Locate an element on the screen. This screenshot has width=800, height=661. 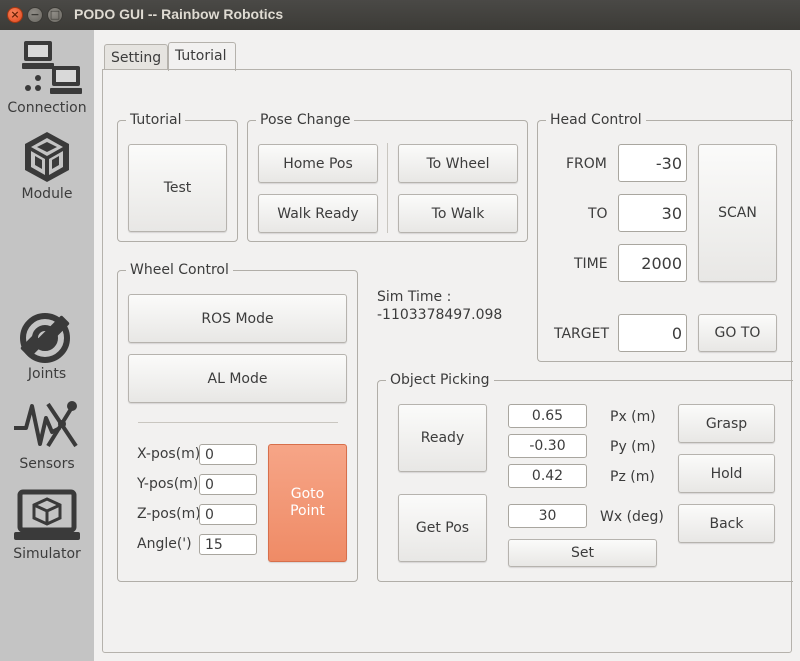
from-label: FROM is located at coordinates (586, 164).